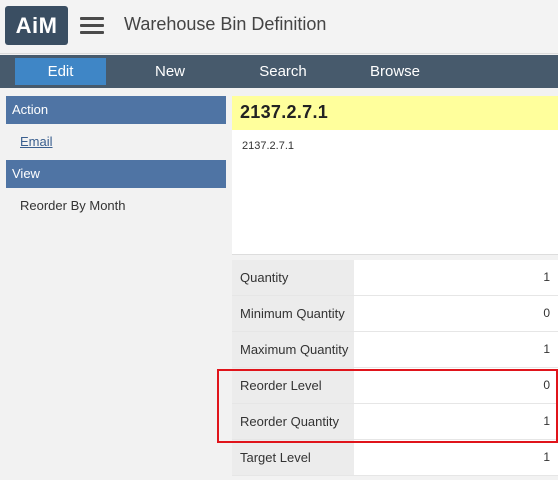 This screenshot has width=558, height=480. I want to click on browse-button: Browse, so click(395, 71).